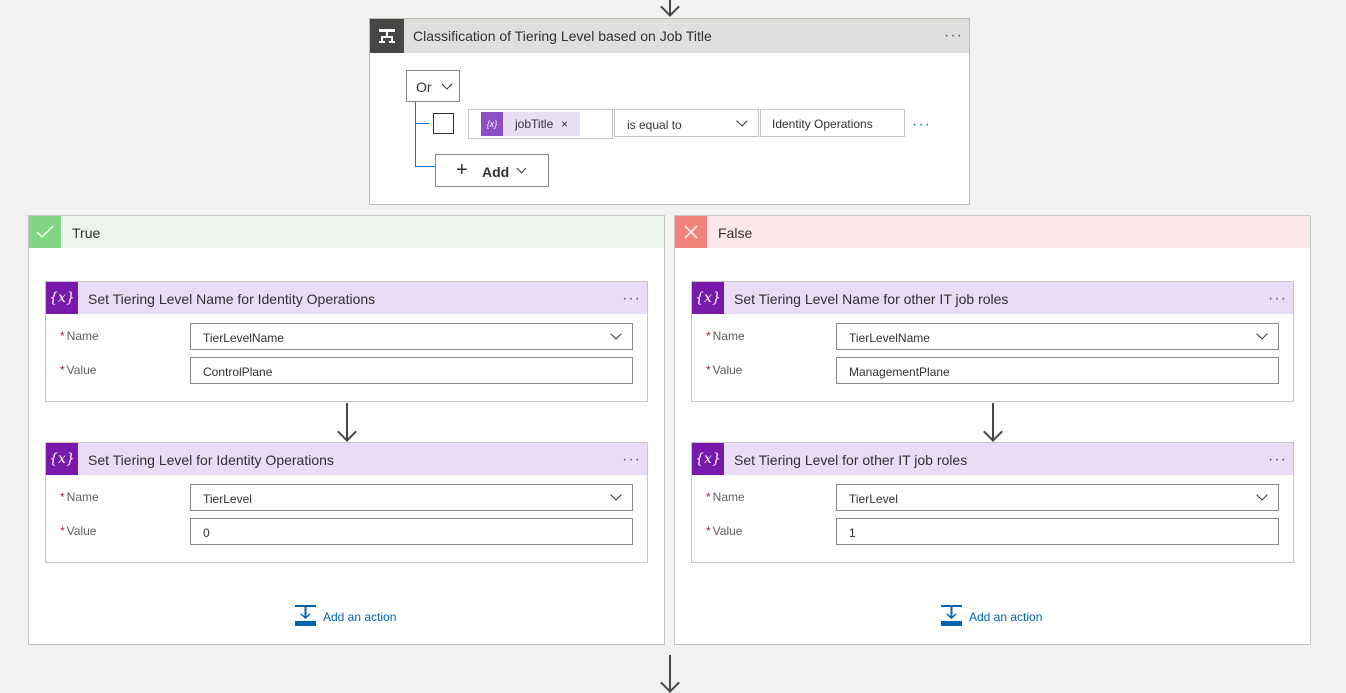  Describe the element at coordinates (691, 232) in the screenshot. I see `close-icon` at that location.